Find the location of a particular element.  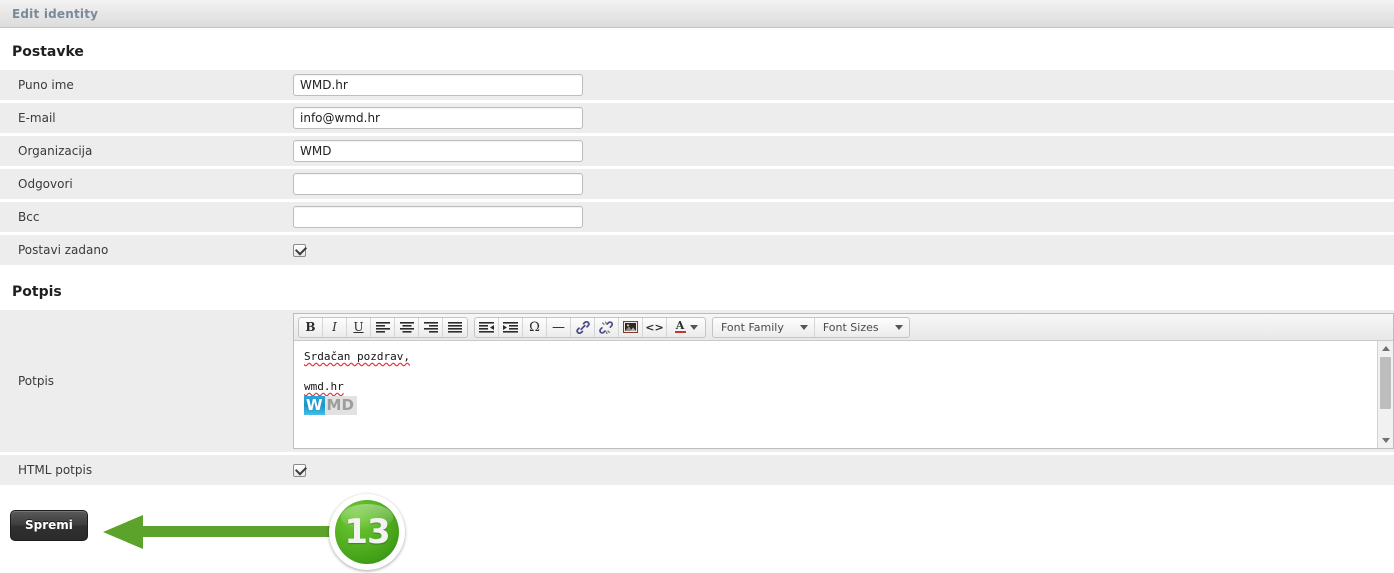

scrollbar-thumb is located at coordinates (1385, 383).